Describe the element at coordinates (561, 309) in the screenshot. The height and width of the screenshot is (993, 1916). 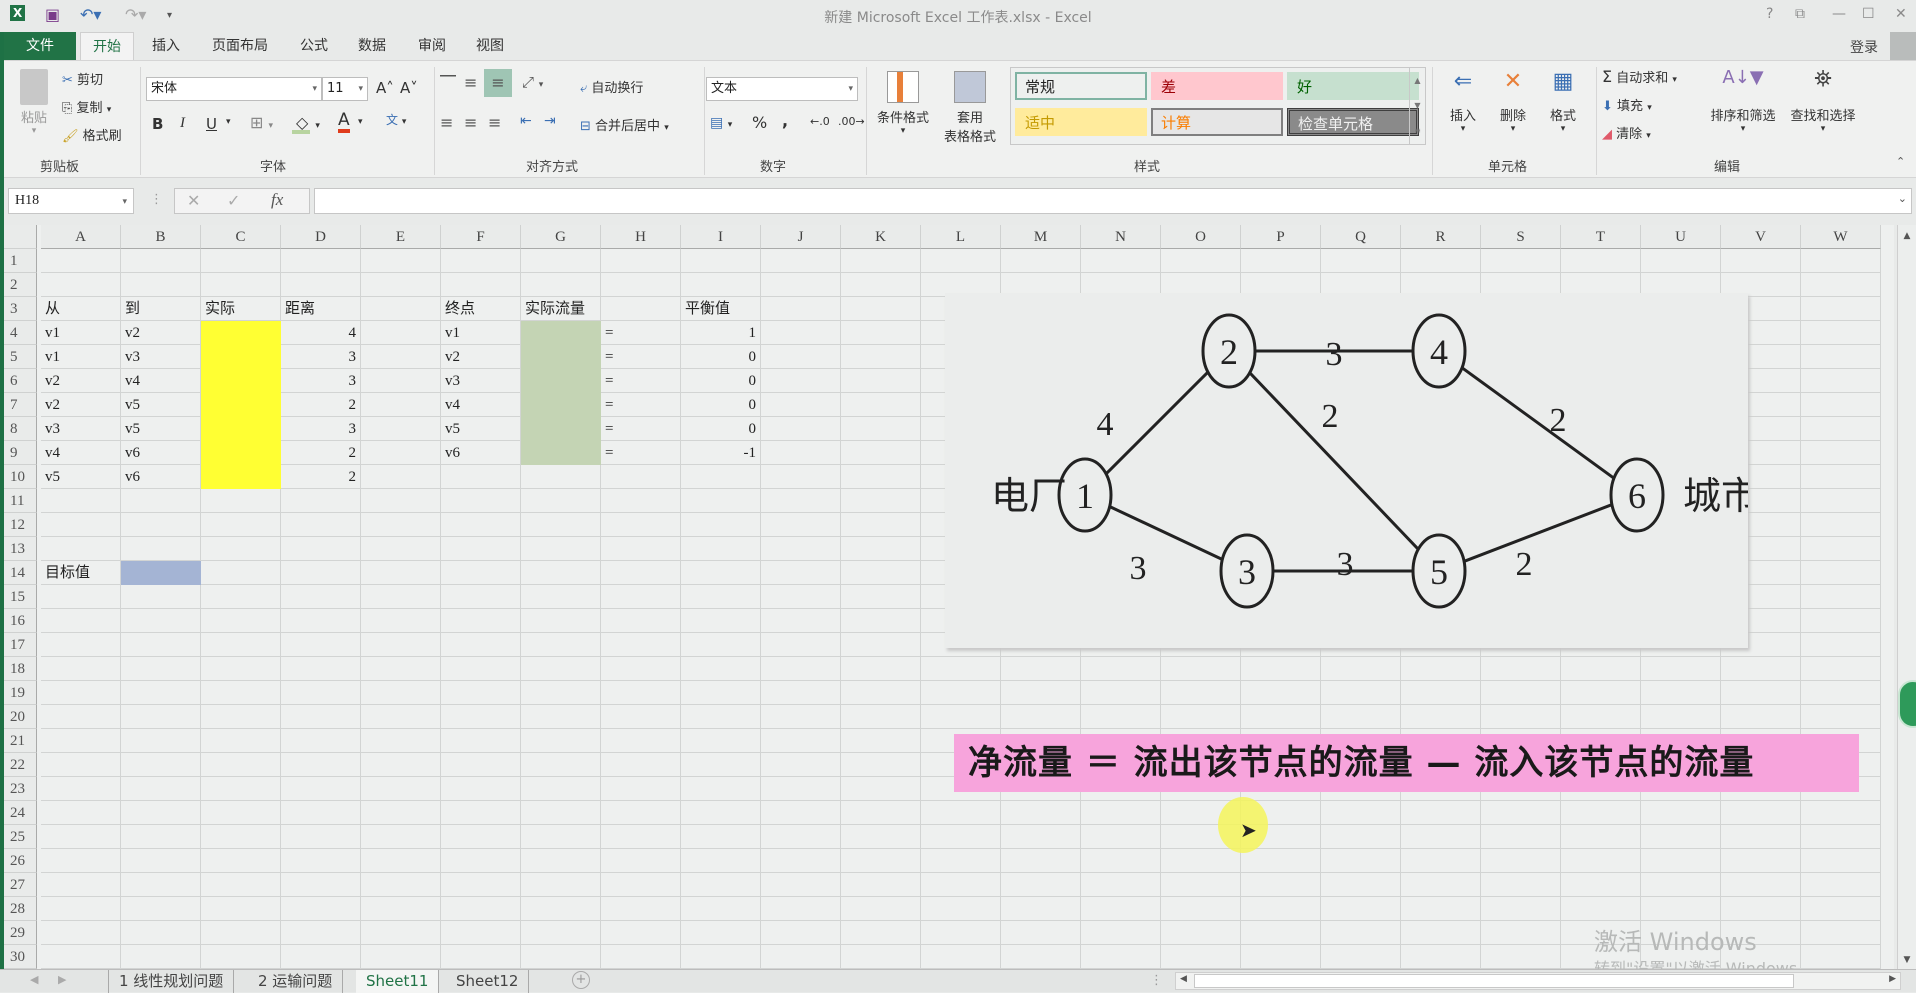
I see `header-actual-flow: 实际流量` at that location.